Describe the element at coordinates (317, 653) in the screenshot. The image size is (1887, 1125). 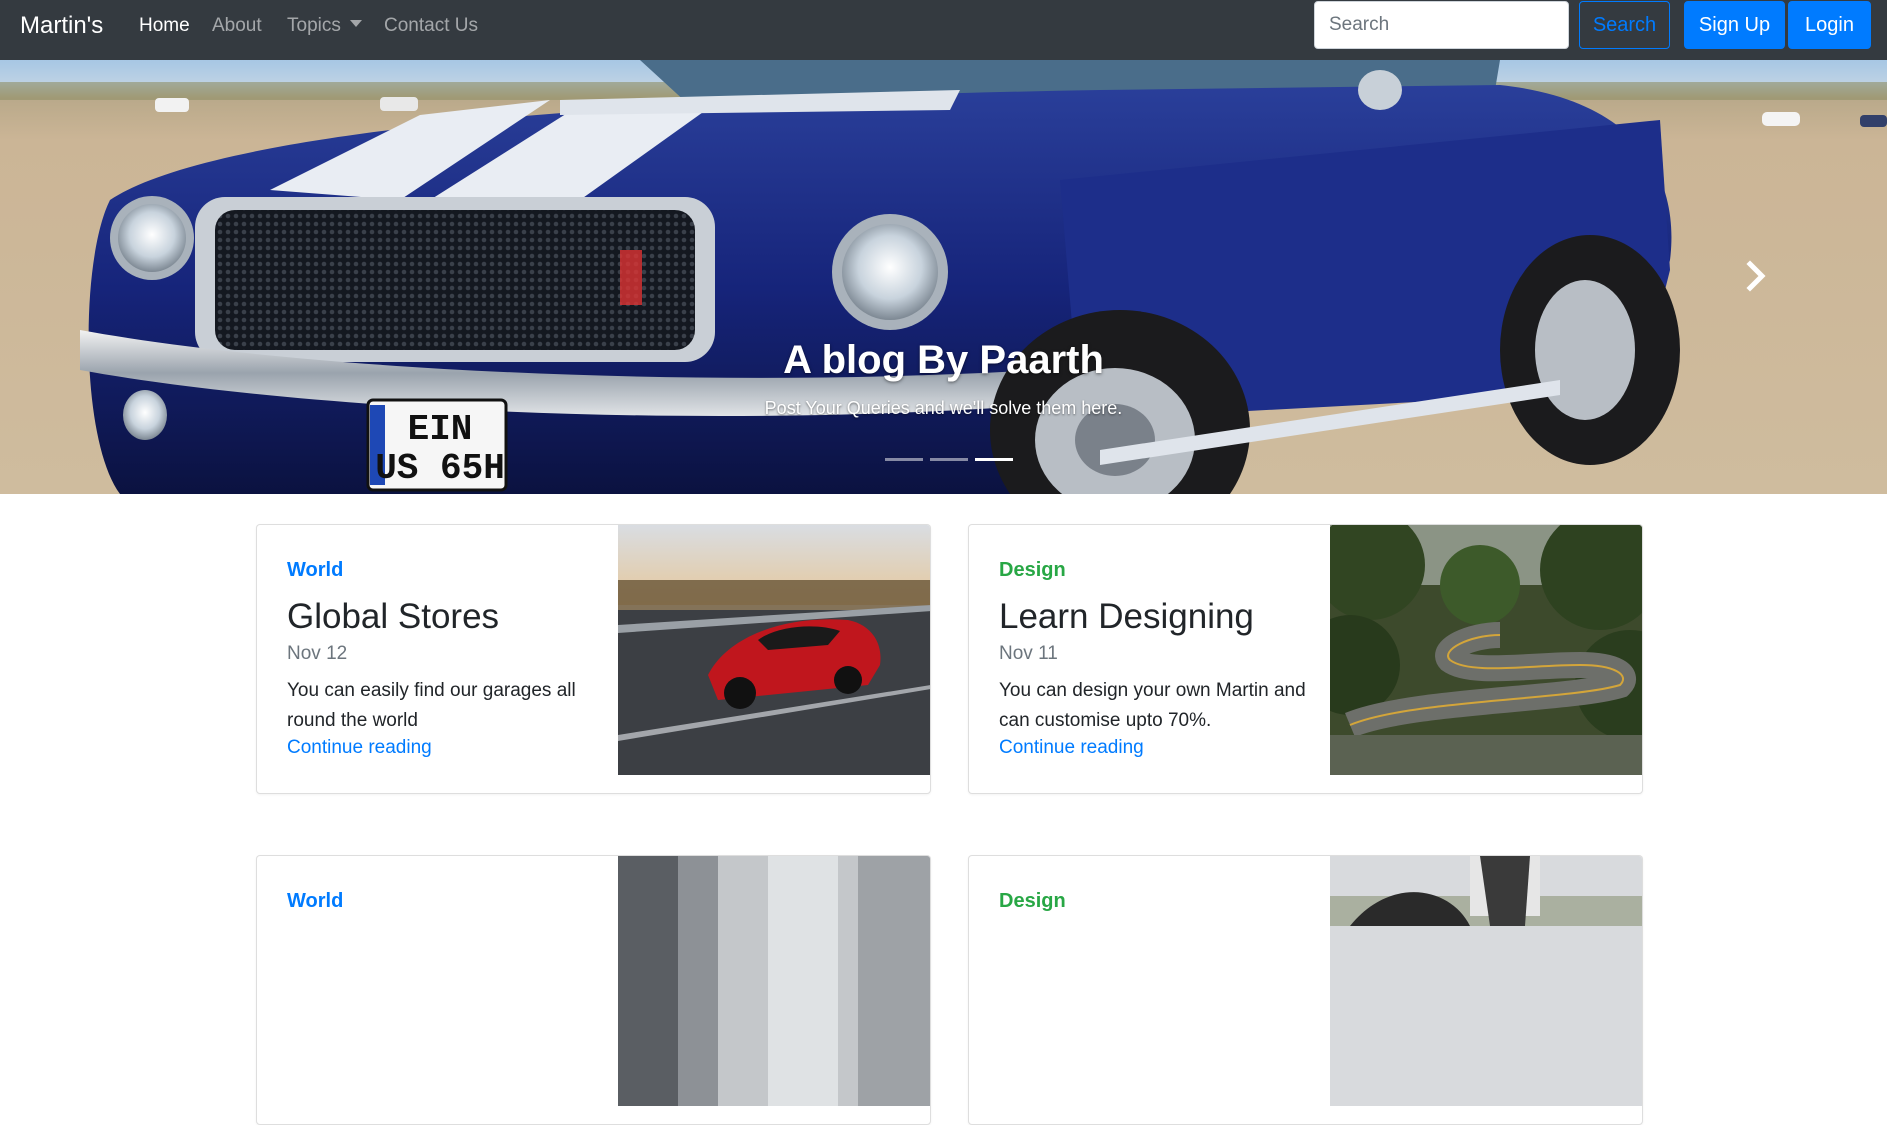
I see `card-date: Nov 12` at that location.